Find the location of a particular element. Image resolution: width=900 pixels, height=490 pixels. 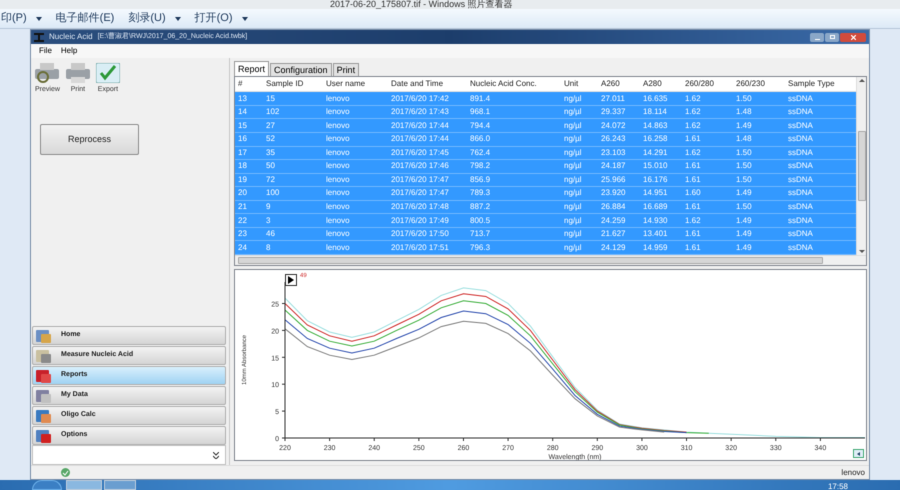

menu-item: File is located at coordinates (45, 51).